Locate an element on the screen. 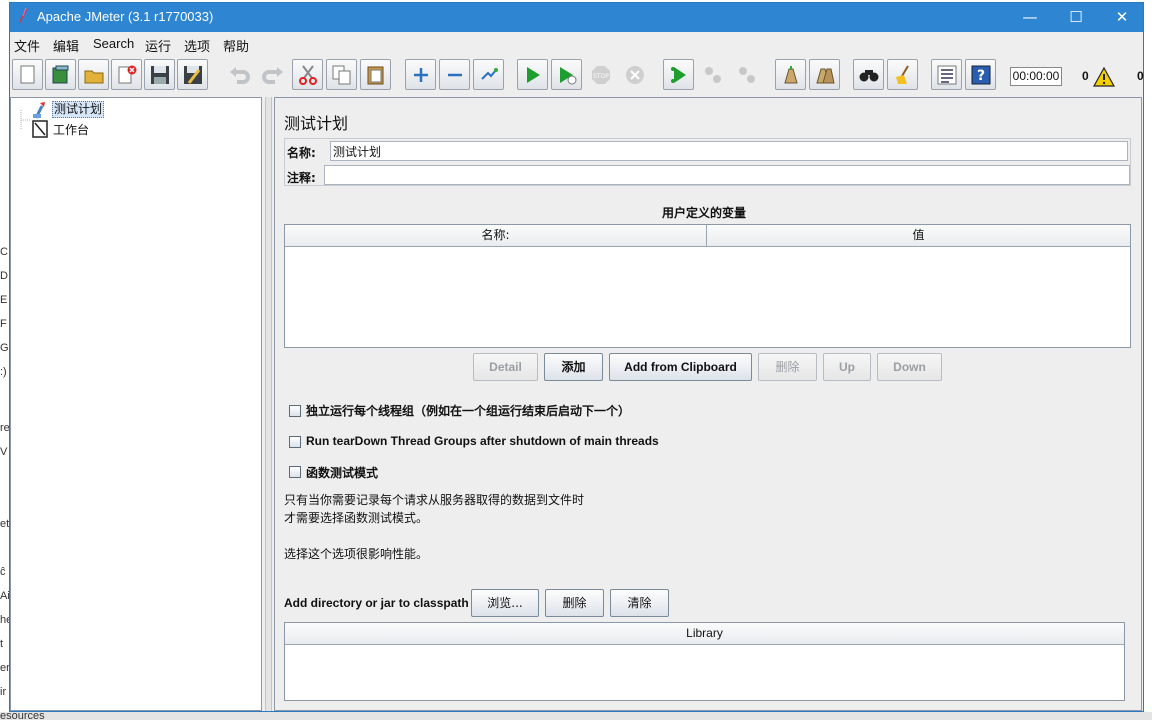 Image resolution: width=1152 pixels, height=722 pixels. bg-text: V is located at coordinates (4, 452).